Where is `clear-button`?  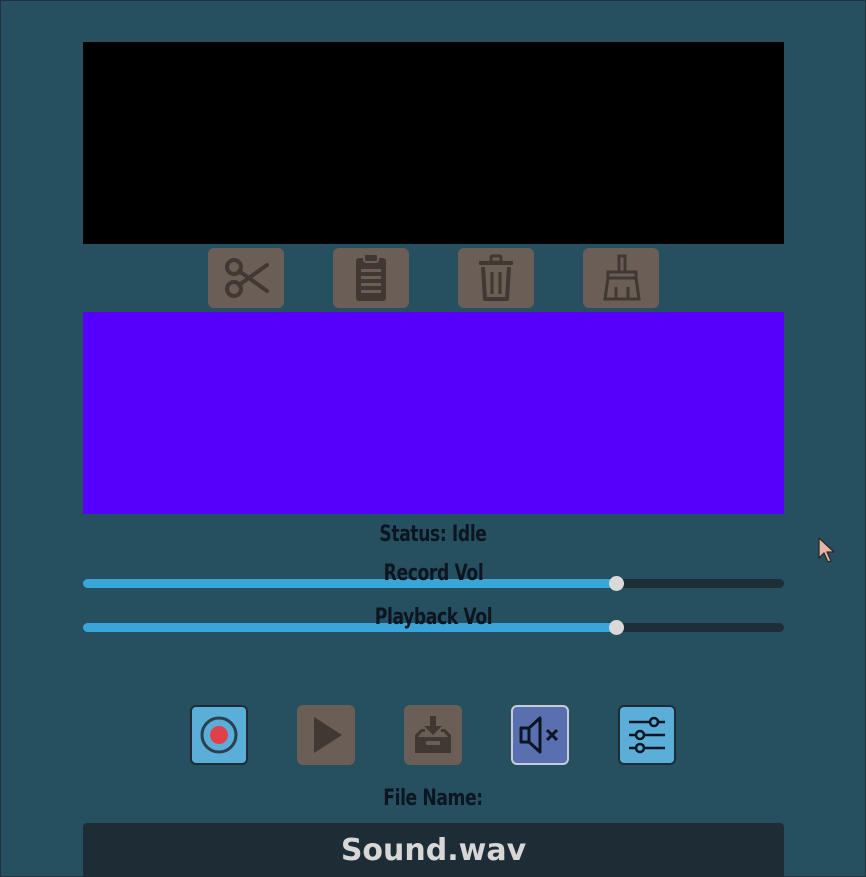
clear-button is located at coordinates (621, 278).